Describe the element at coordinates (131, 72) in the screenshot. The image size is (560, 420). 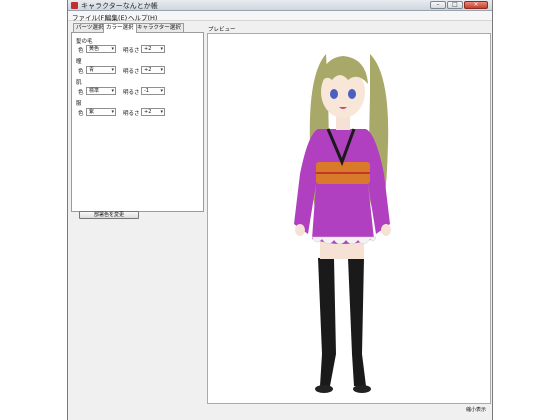
I see `eye-brightness-label: 明るさ` at that location.